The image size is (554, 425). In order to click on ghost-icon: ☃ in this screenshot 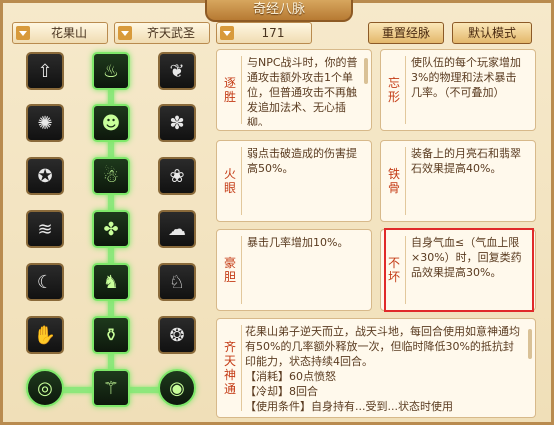, I will do `click(111, 176)`.